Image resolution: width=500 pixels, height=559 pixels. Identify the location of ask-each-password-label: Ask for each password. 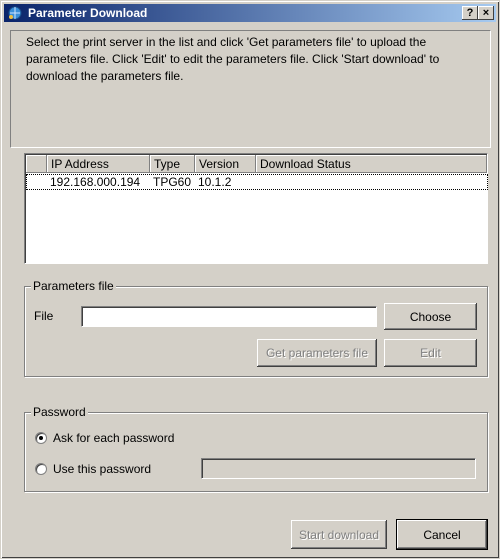
(113, 438).